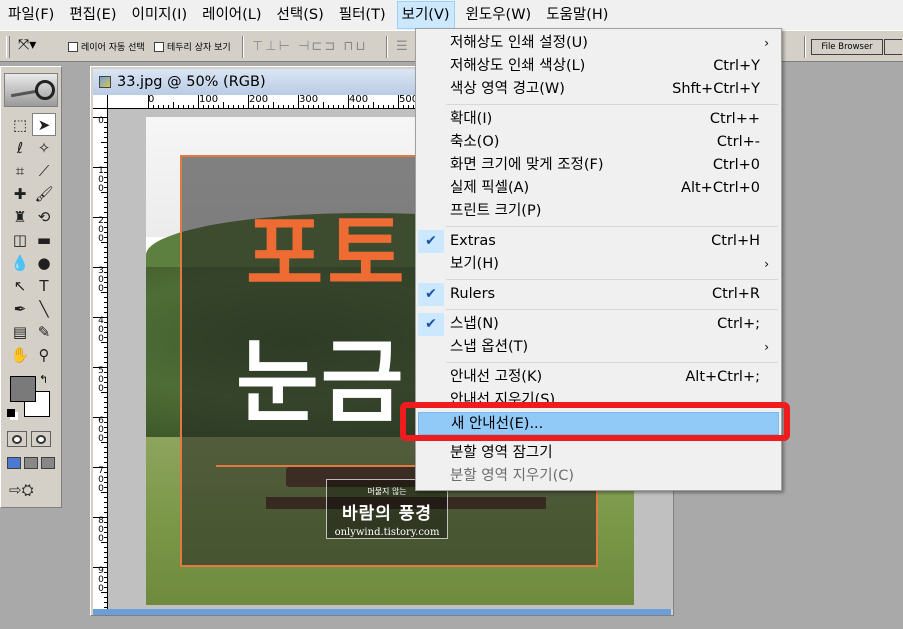 The width and height of the screenshot is (903, 629). What do you see at coordinates (598, 241) in the screenshot?
I see `menu-item-extras: ✔ Extras Ctrl+H` at bounding box center [598, 241].